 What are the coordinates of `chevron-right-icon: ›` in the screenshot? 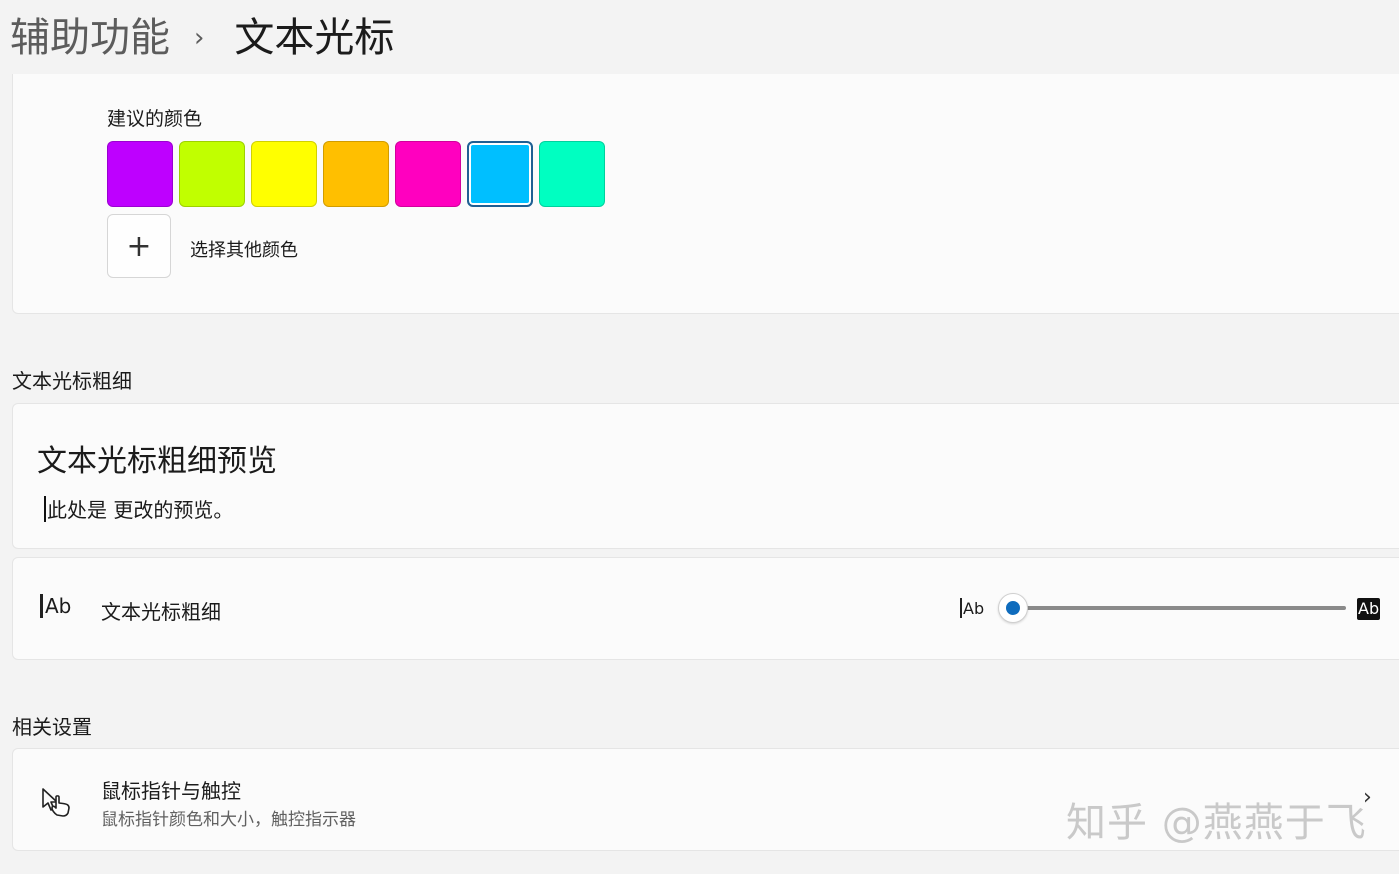 It's located at (199, 38).